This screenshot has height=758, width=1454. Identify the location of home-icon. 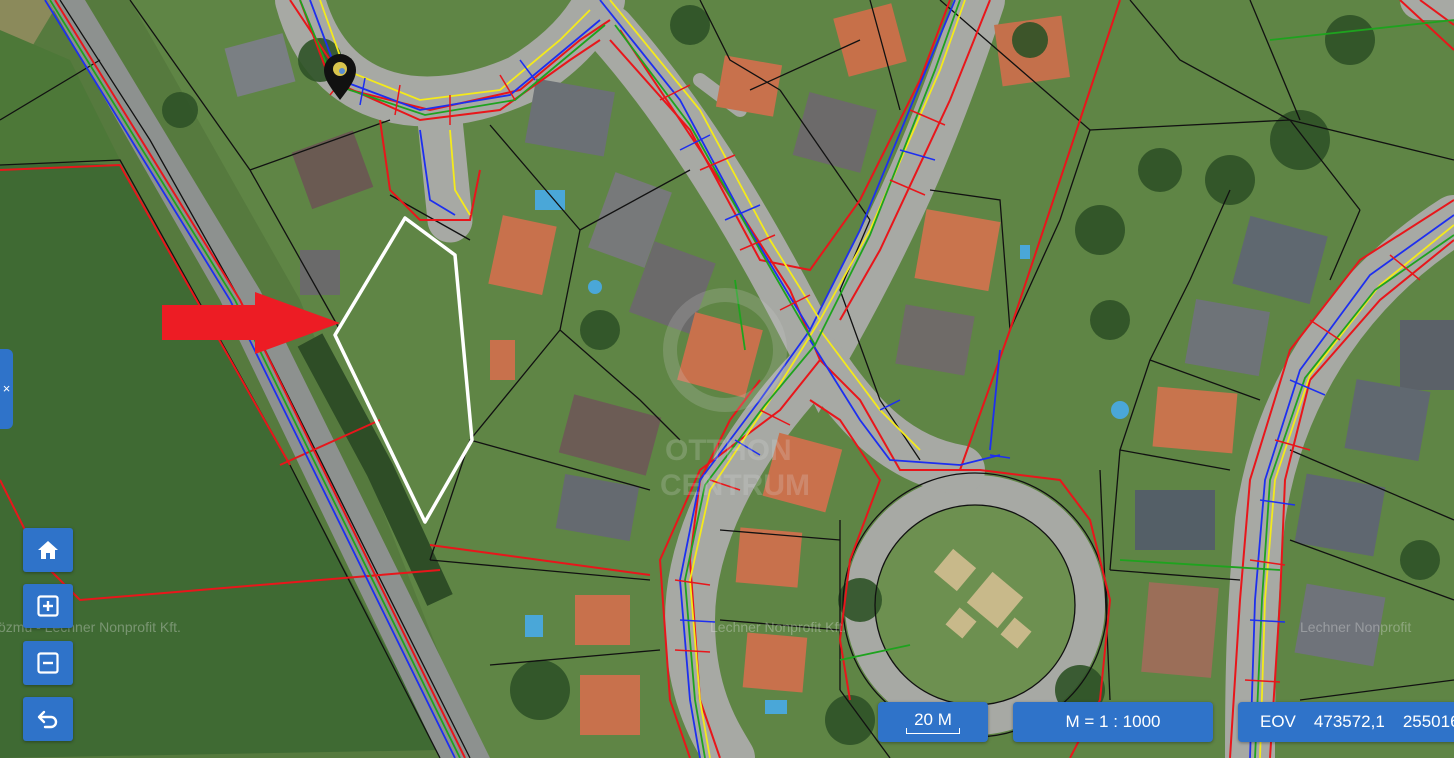
(48, 550).